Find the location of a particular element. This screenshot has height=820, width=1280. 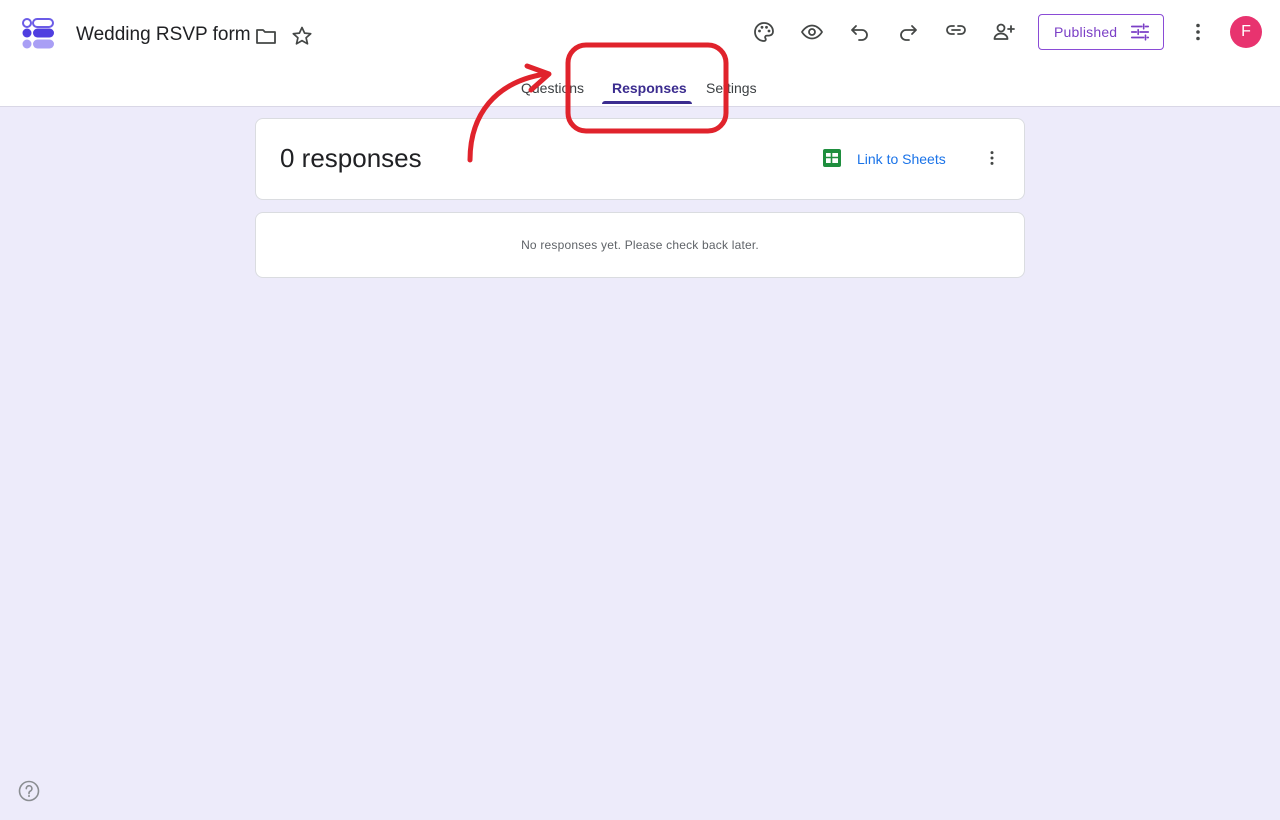

link-to-sheets-button: Link to Sheets is located at coordinates (901, 159).